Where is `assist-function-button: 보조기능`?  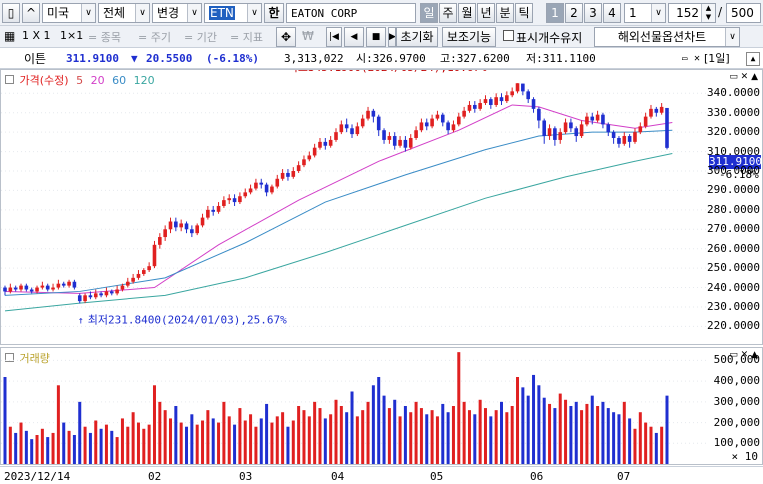 assist-function-button: 보조기능 is located at coordinates (469, 37).